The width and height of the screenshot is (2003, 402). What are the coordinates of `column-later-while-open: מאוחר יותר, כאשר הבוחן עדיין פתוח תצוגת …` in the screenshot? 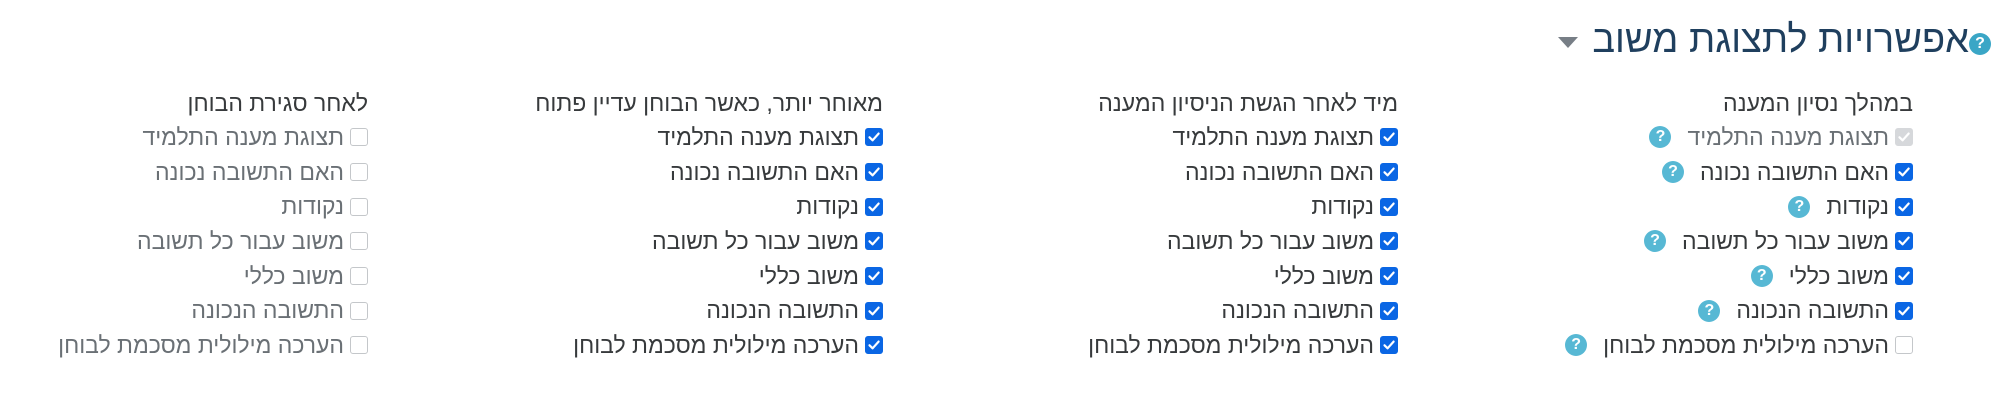 It's located at (709, 224).